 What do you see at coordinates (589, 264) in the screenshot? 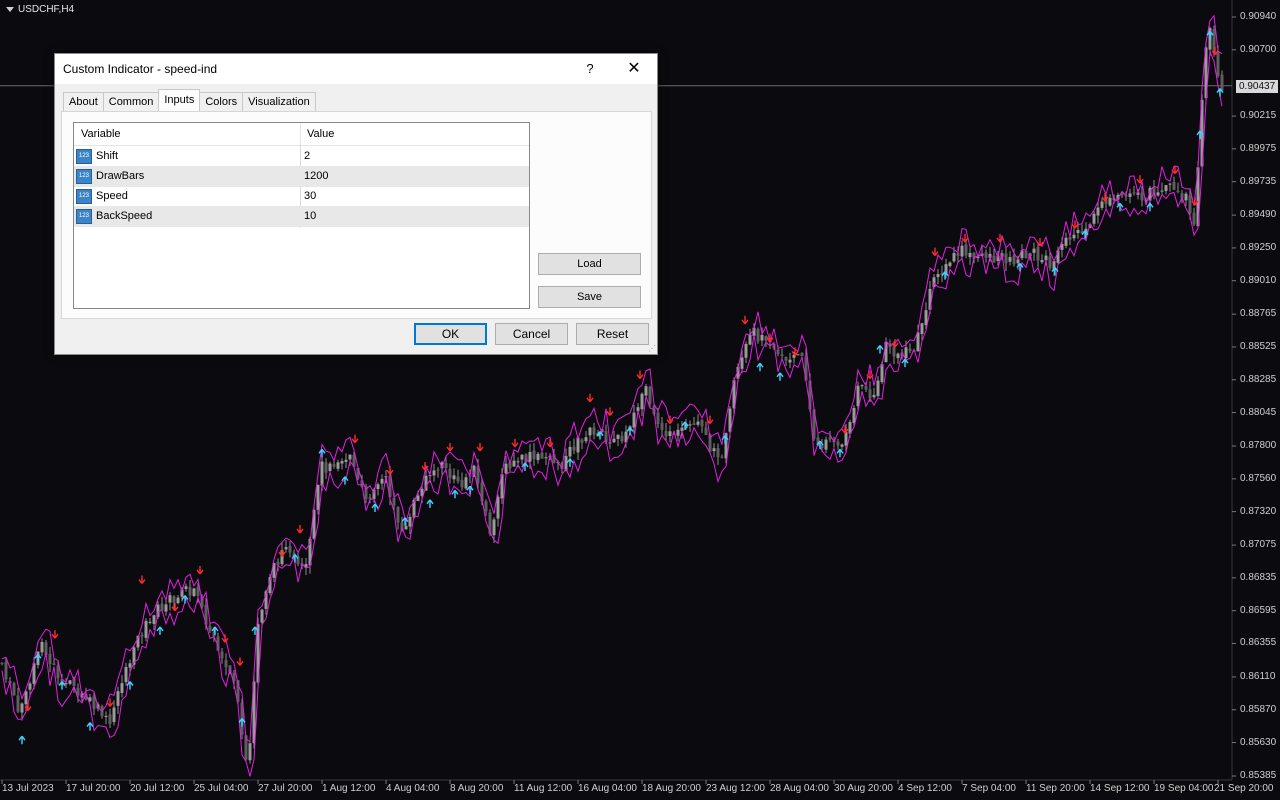
I see `load-button: Load` at bounding box center [589, 264].